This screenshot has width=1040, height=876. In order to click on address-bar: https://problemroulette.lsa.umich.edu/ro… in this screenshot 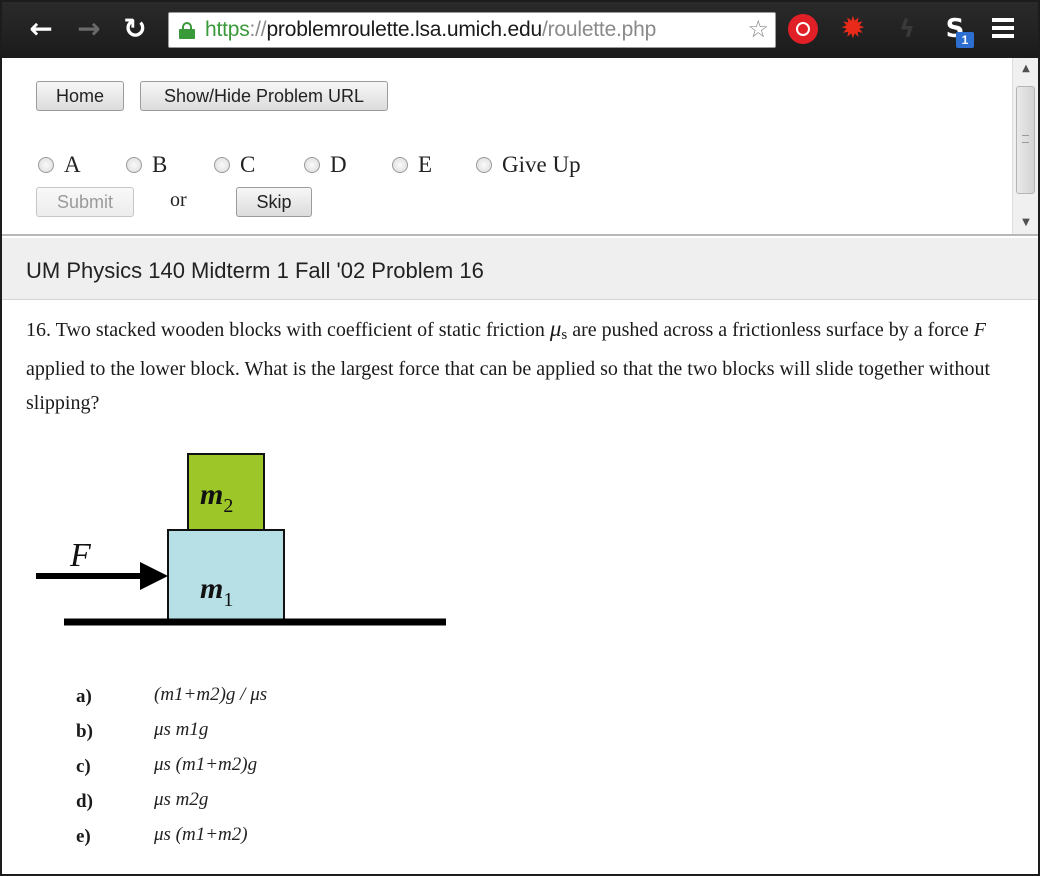, I will do `click(472, 30)`.